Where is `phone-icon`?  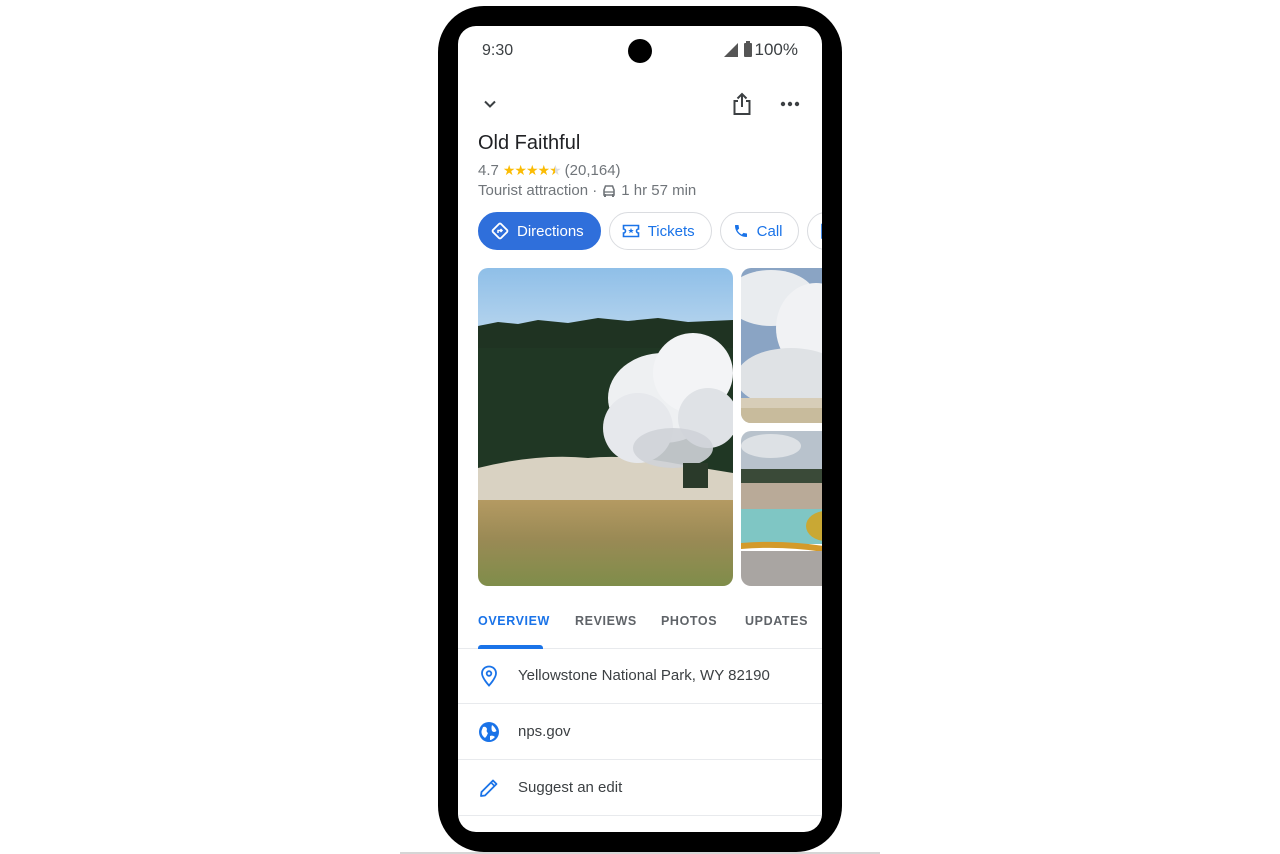
phone-icon is located at coordinates (740, 231).